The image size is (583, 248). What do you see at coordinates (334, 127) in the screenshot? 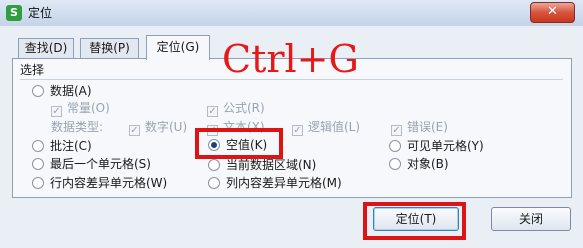
I see `checkbox-logical-label: 逻辑值(L)` at bounding box center [334, 127].